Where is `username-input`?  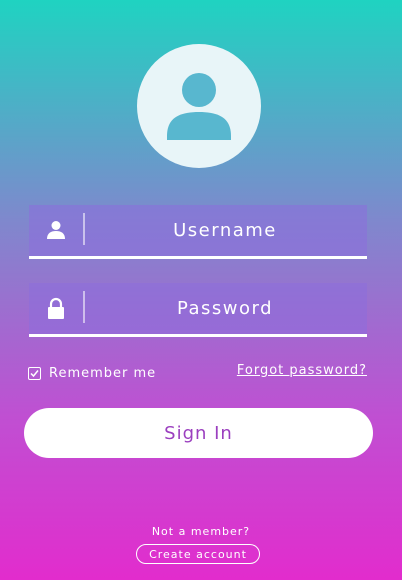
username-input is located at coordinates (225, 230).